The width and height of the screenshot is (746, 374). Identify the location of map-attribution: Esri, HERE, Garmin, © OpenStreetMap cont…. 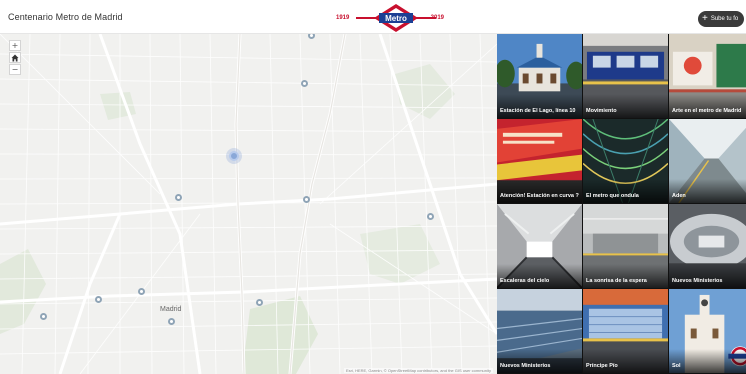
(418, 370).